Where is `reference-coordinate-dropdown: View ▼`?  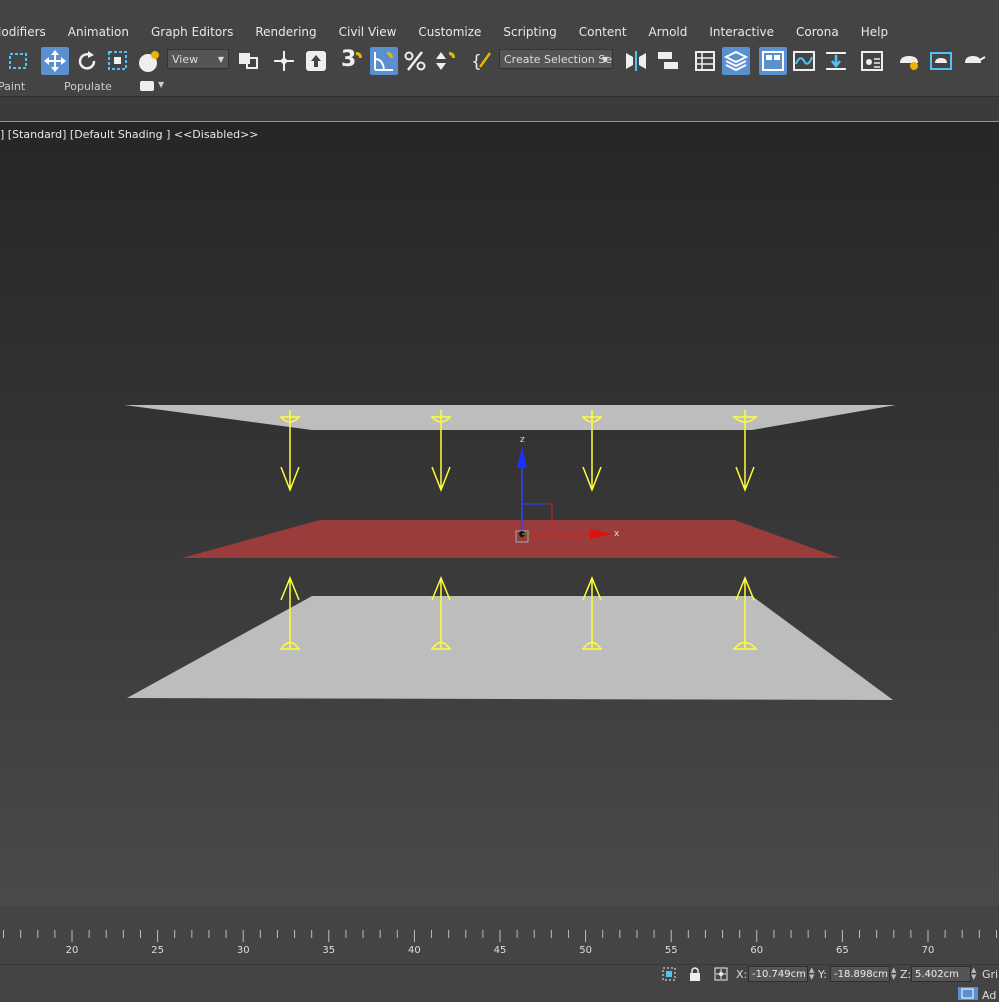
reference-coordinate-dropdown: View ▼ is located at coordinates (198, 59).